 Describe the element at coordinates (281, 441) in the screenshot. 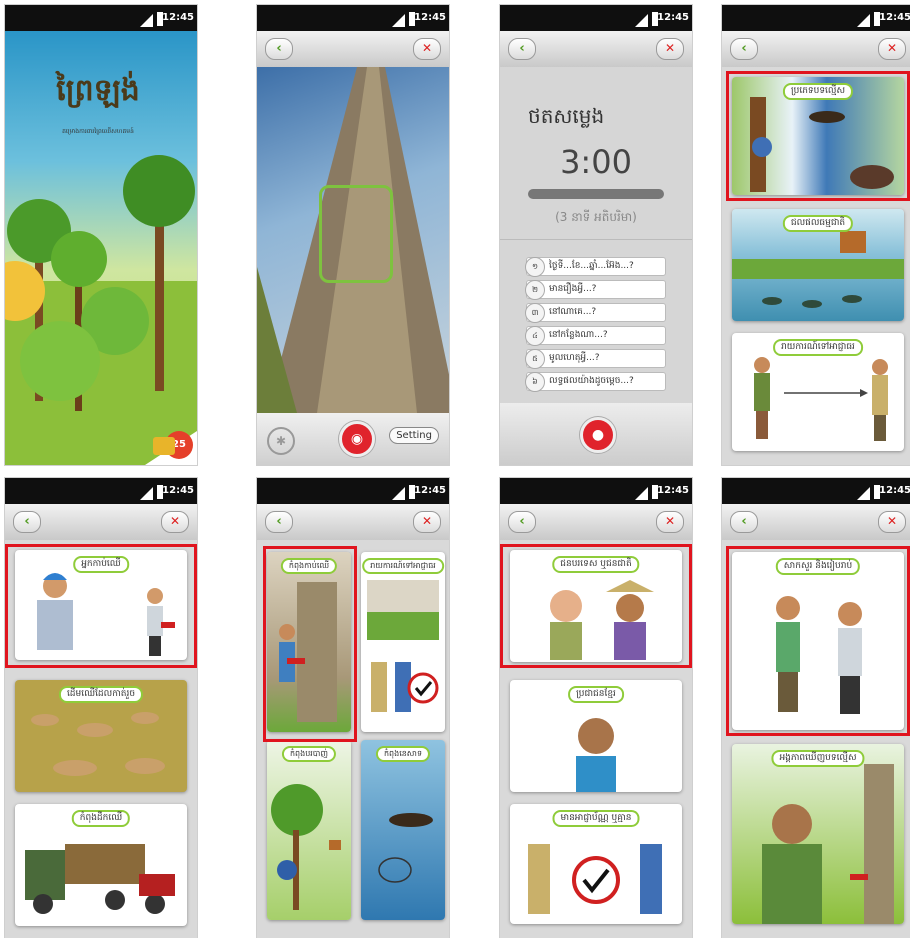

I see `flash-icon: ✱` at that location.